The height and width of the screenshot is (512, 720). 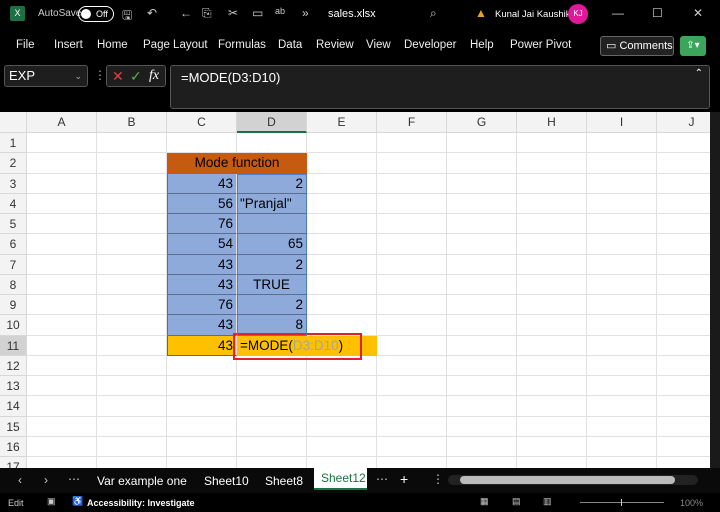 I want to click on tab-file: File, so click(x=25, y=45).